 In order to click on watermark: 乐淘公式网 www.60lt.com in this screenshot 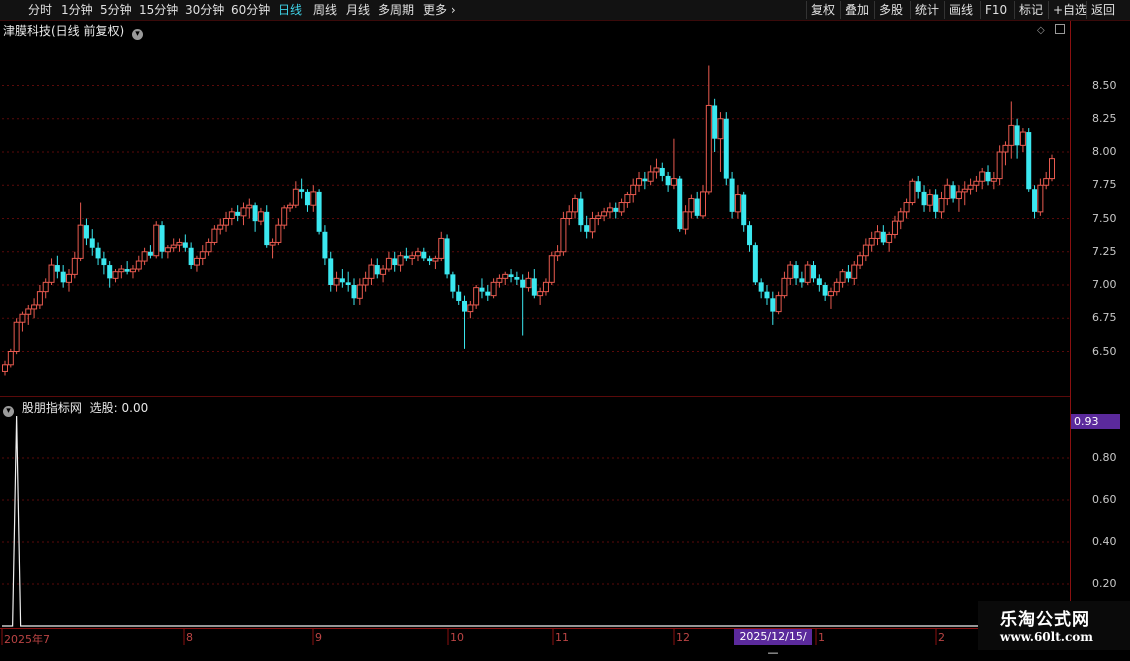, I will do `click(1054, 625)`.